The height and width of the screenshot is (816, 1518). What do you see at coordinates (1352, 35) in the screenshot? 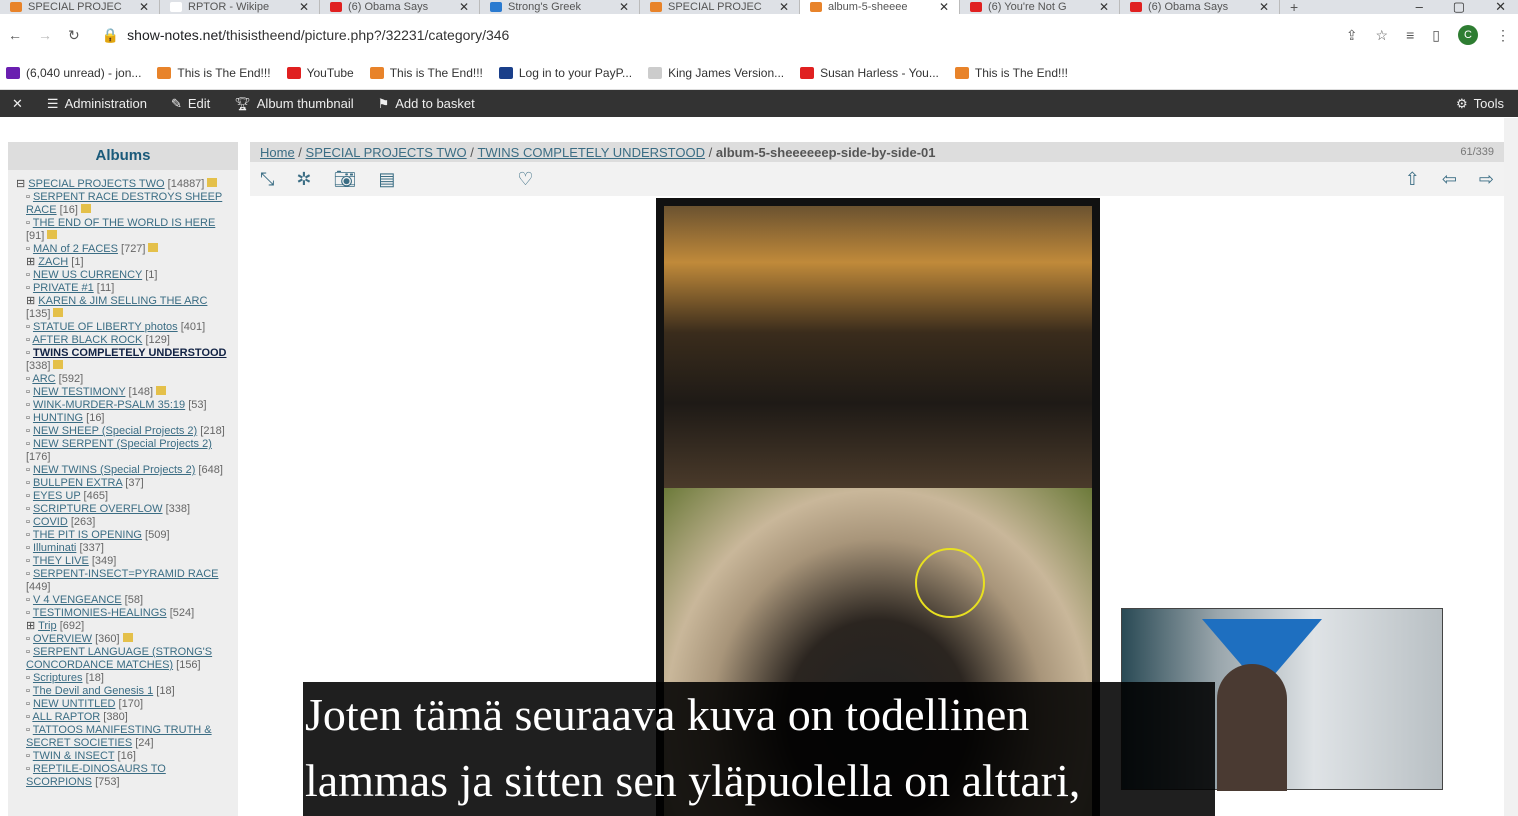
I see `share-icon: ⇪` at bounding box center [1352, 35].